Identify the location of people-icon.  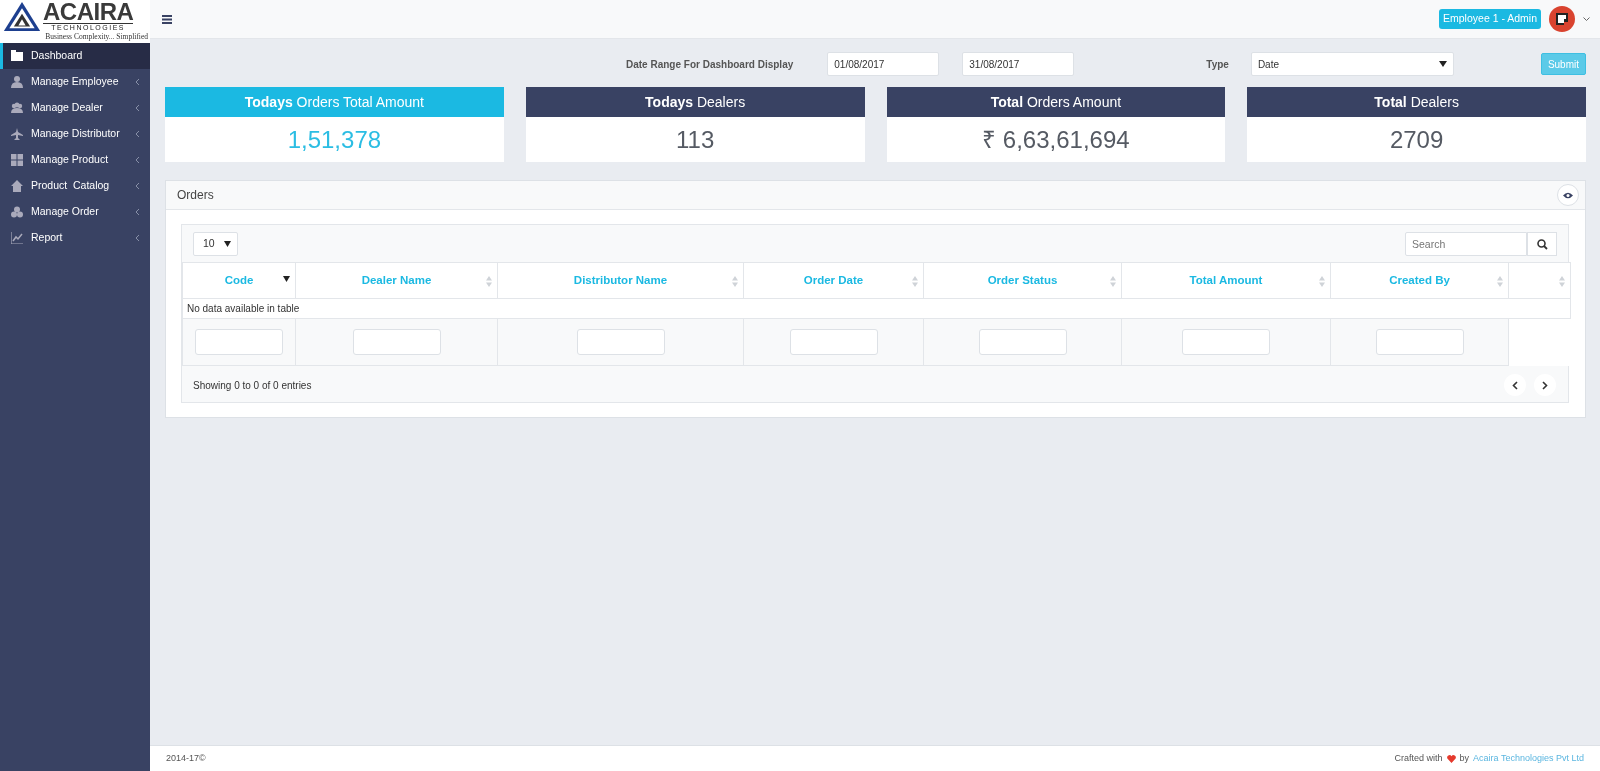
(17, 108).